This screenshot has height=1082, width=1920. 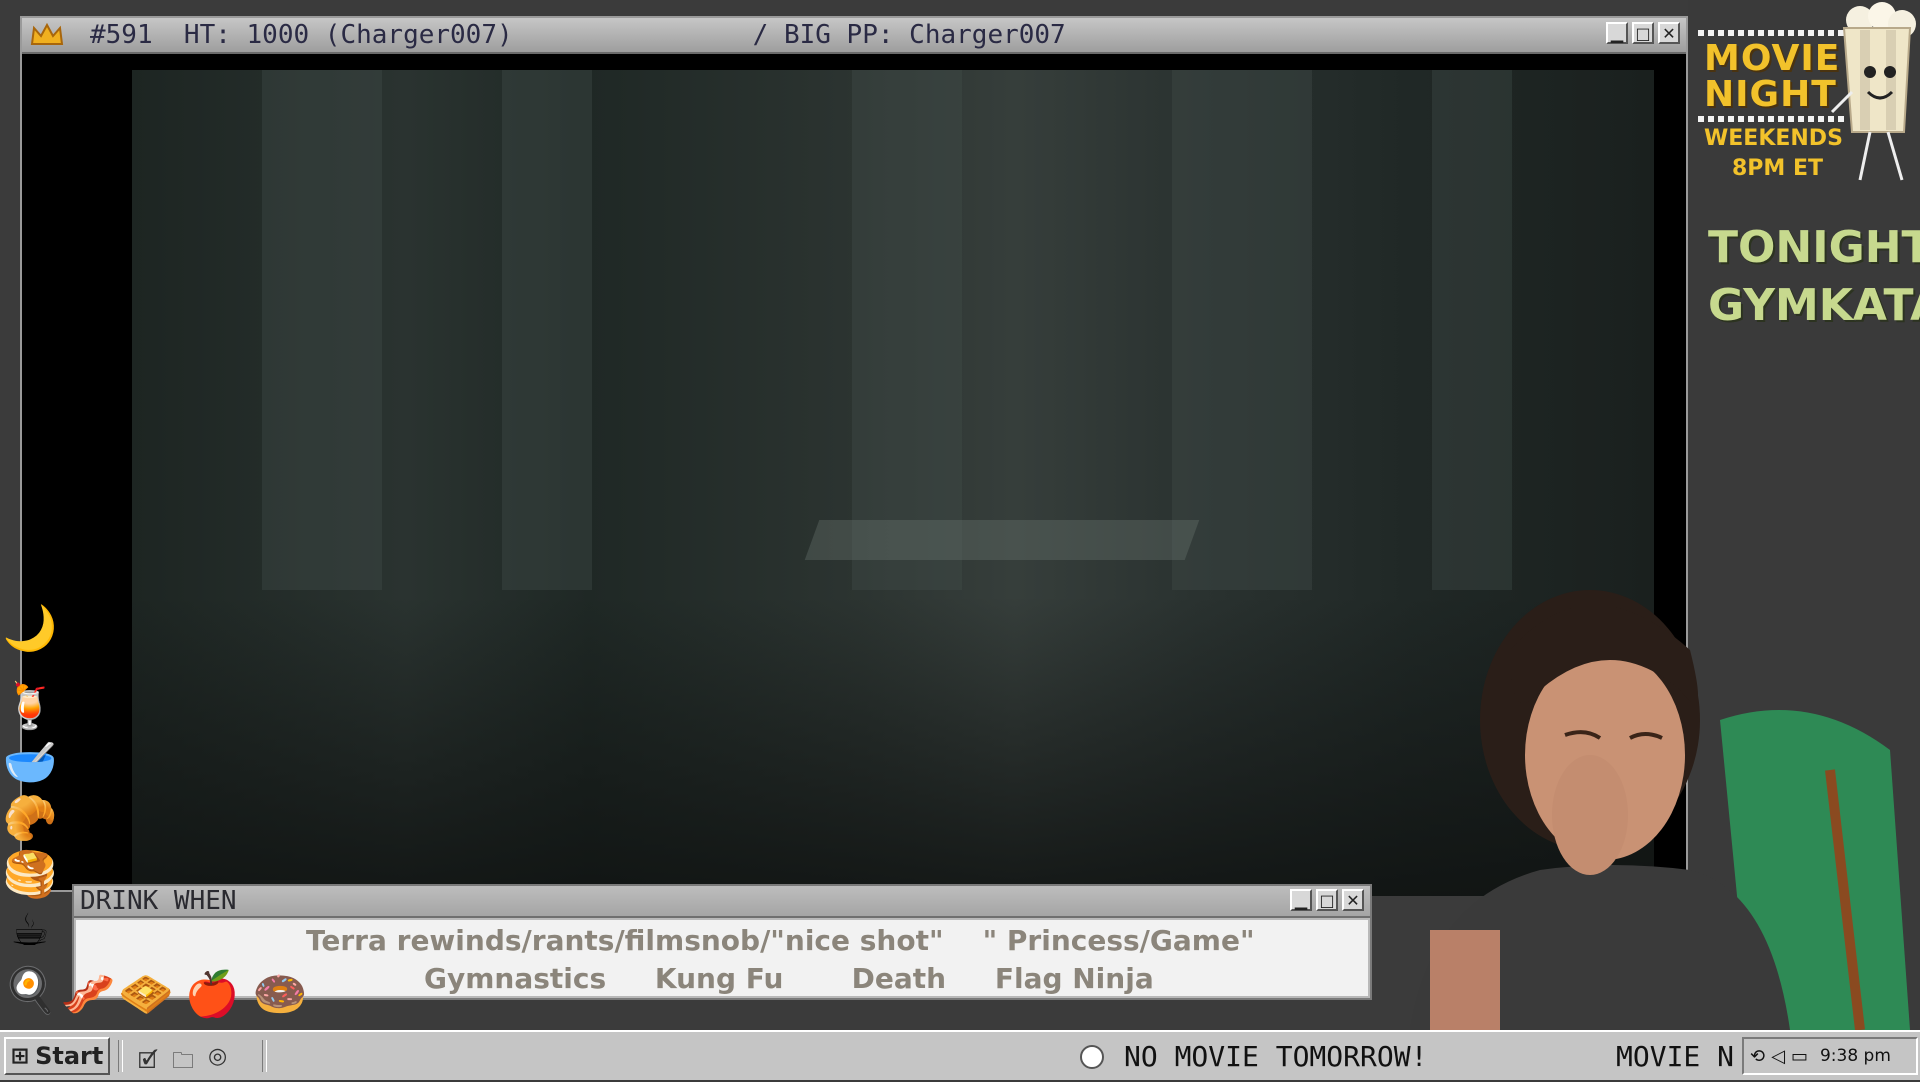 What do you see at coordinates (1773, 138) in the screenshot?
I see `schedule-day: WEEKENDS` at bounding box center [1773, 138].